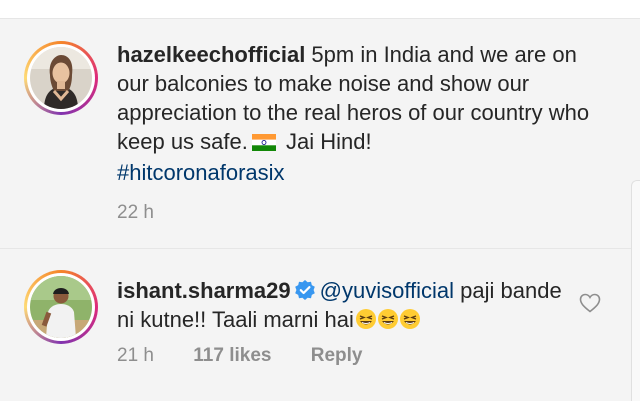 This screenshot has height=401, width=640. What do you see at coordinates (590, 303) in the screenshot?
I see `heart-outline-icon` at bounding box center [590, 303].